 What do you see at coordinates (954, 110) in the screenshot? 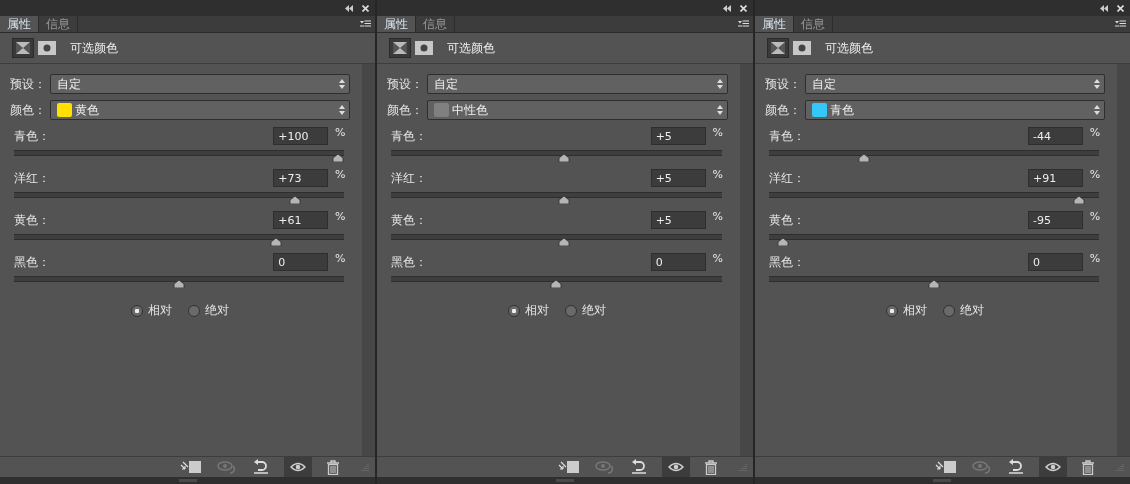
I see `colors-dropdown: 青色` at bounding box center [954, 110].